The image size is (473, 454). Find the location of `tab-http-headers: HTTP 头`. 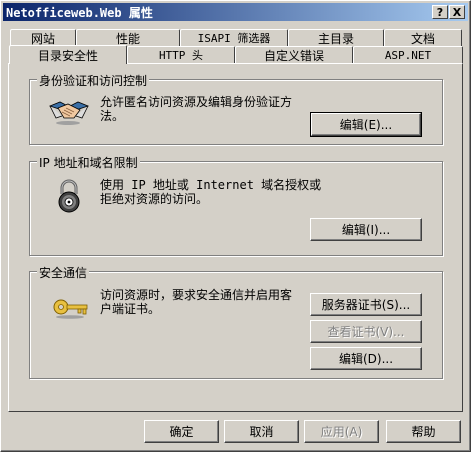

tab-http-headers: HTTP 头 is located at coordinates (181, 54).